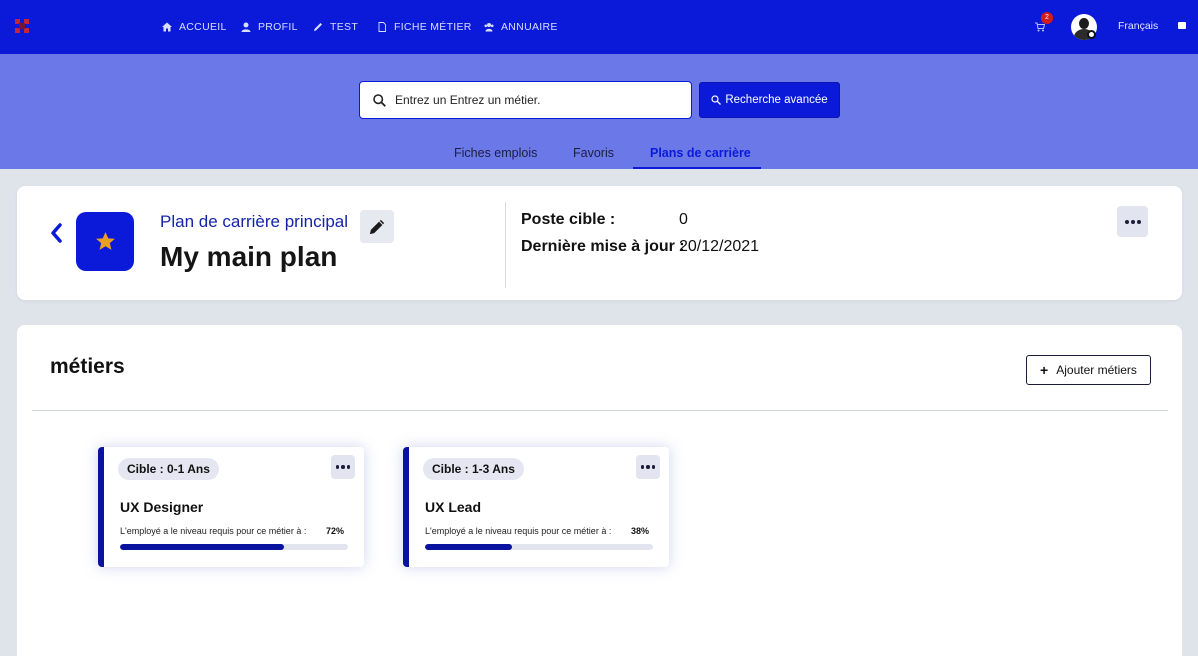 Image resolution: width=1198 pixels, height=656 pixels. What do you see at coordinates (489, 27) in the screenshot?
I see `people-icon` at bounding box center [489, 27].